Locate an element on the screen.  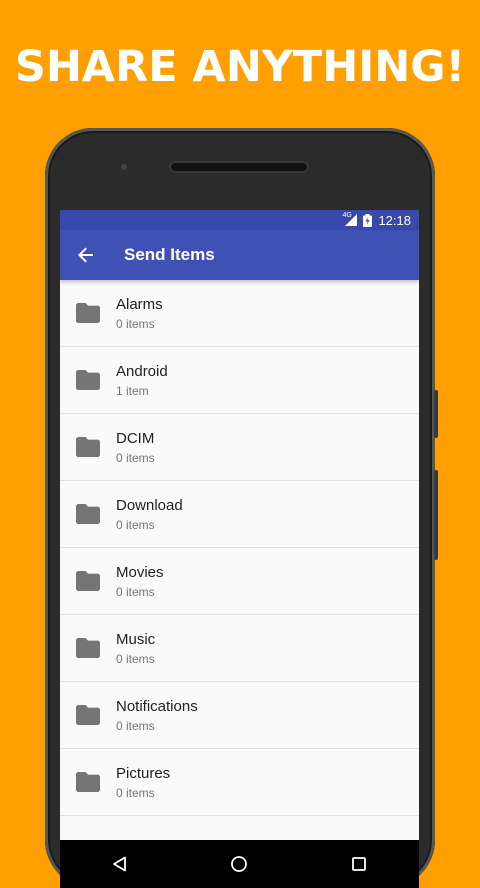
folder-text: DCIM 0 items is located at coordinates (135, 447).